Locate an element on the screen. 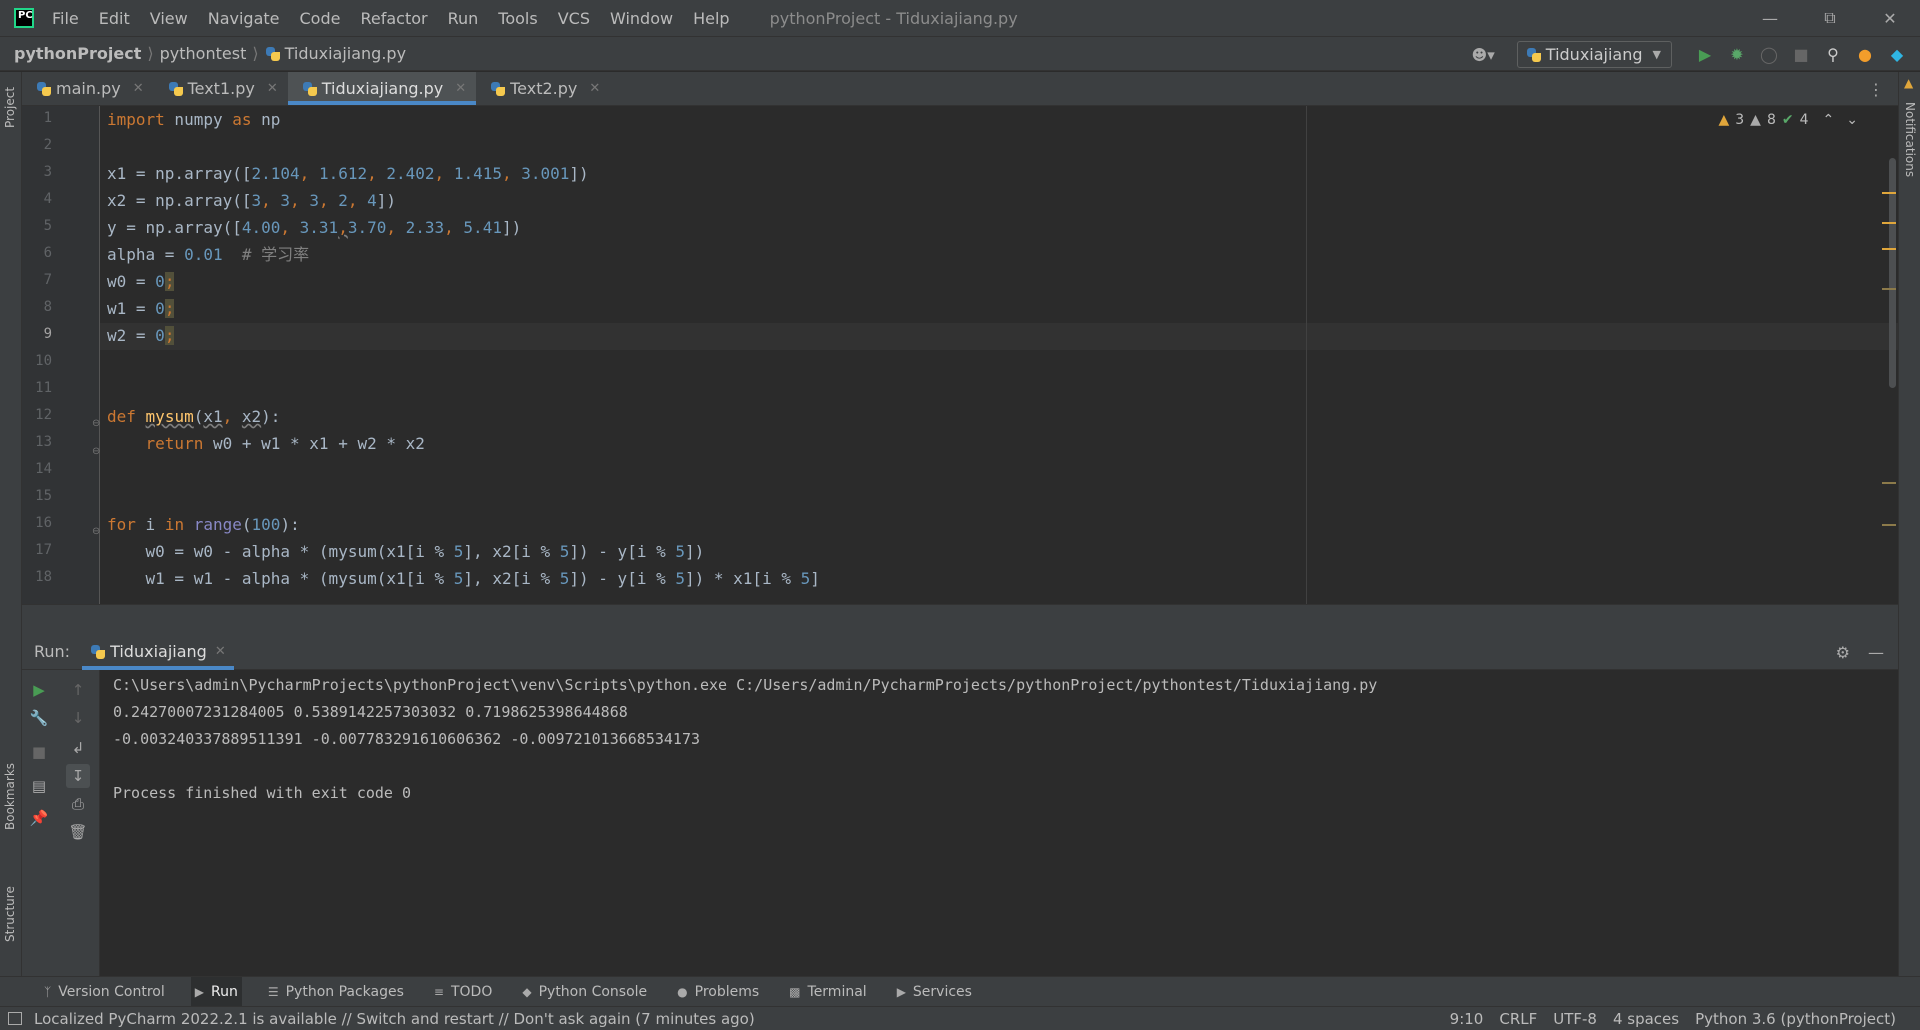 The width and height of the screenshot is (1920, 1030). terminal-icon: ▩ is located at coordinates (795, 991).